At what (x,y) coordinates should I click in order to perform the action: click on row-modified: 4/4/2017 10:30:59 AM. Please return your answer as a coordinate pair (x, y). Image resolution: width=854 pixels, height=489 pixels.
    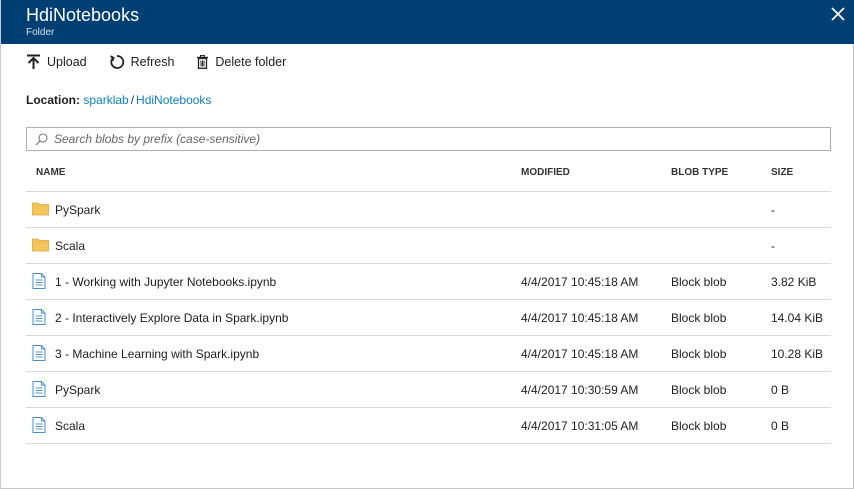
    Looking at the image, I should click on (580, 390).